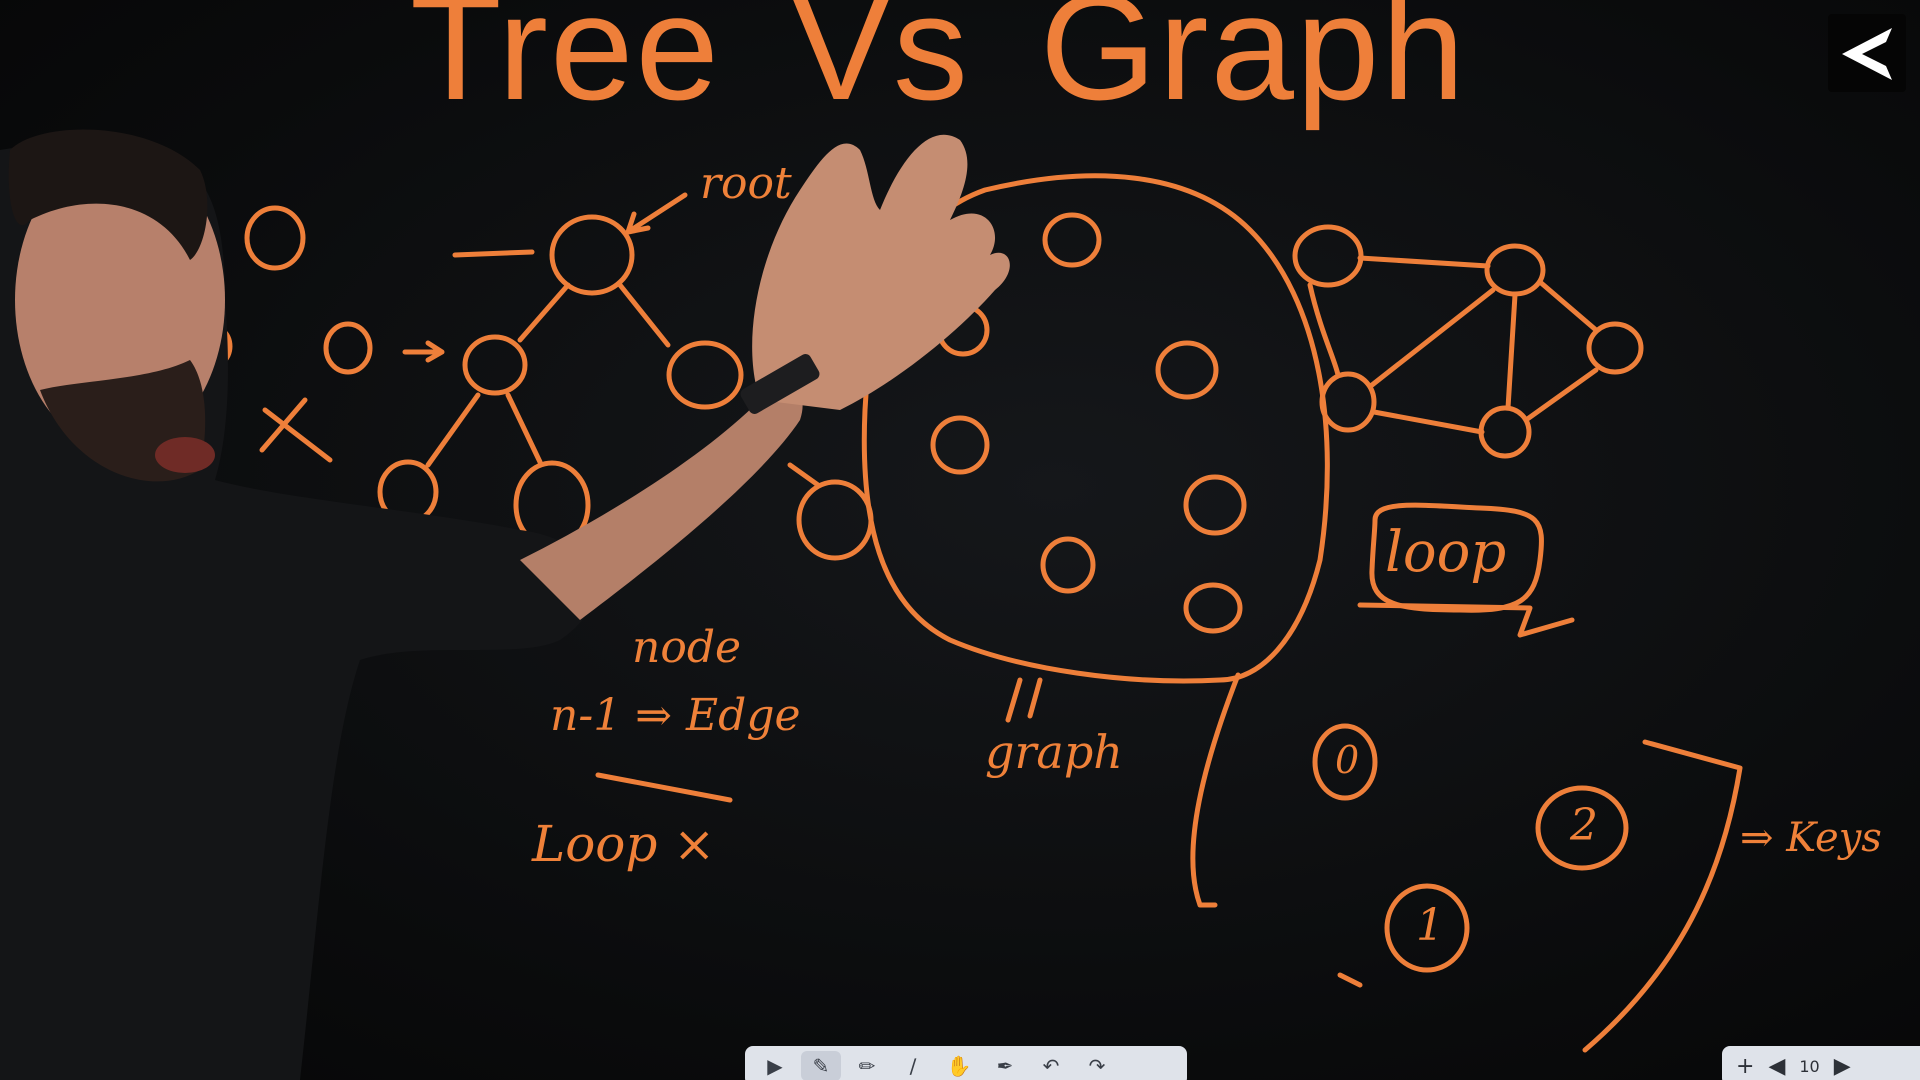  I want to click on highlighter-icon: ✏, so click(867, 1065).